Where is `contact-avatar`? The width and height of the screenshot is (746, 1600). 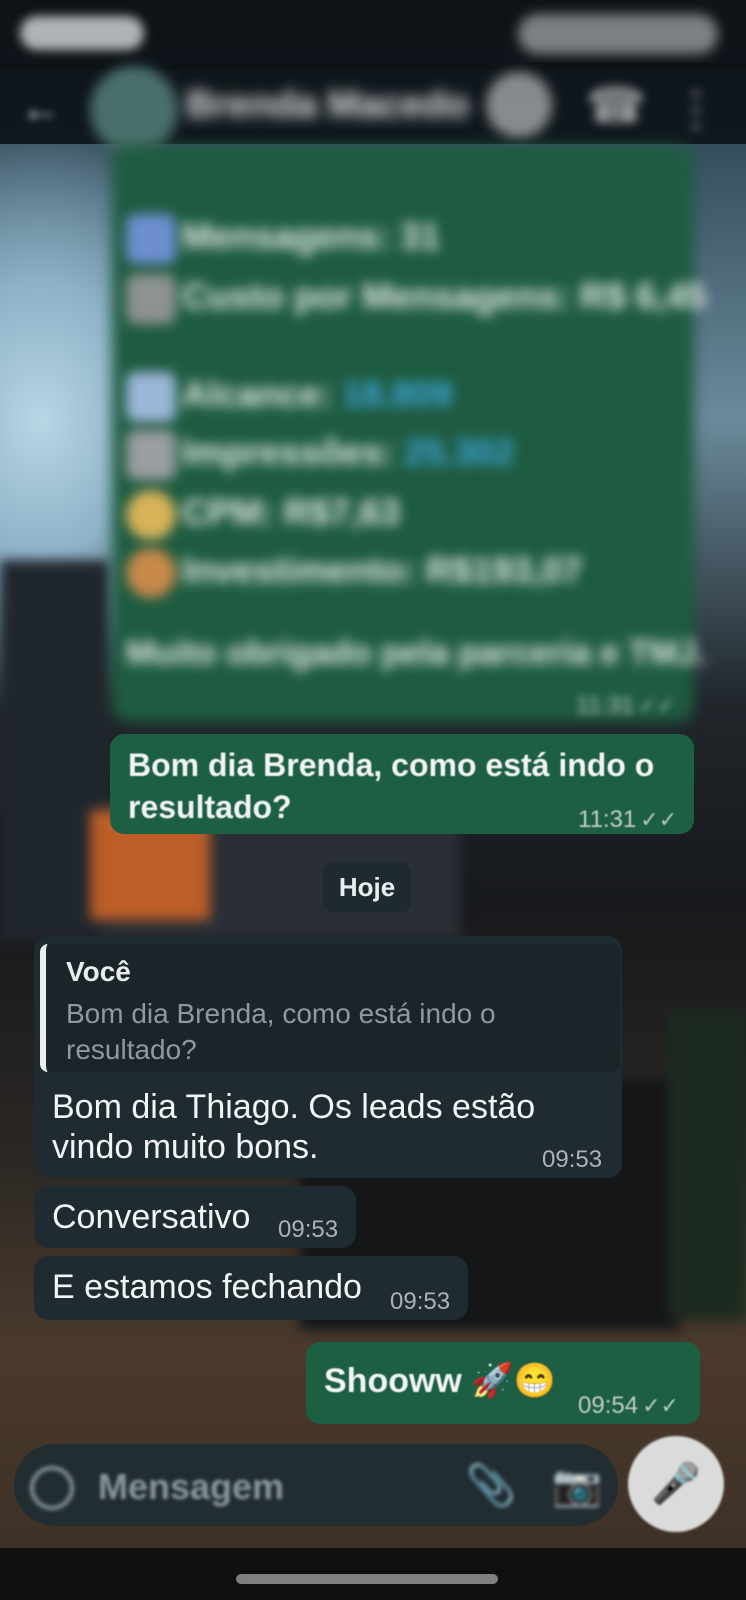 contact-avatar is located at coordinates (134, 110).